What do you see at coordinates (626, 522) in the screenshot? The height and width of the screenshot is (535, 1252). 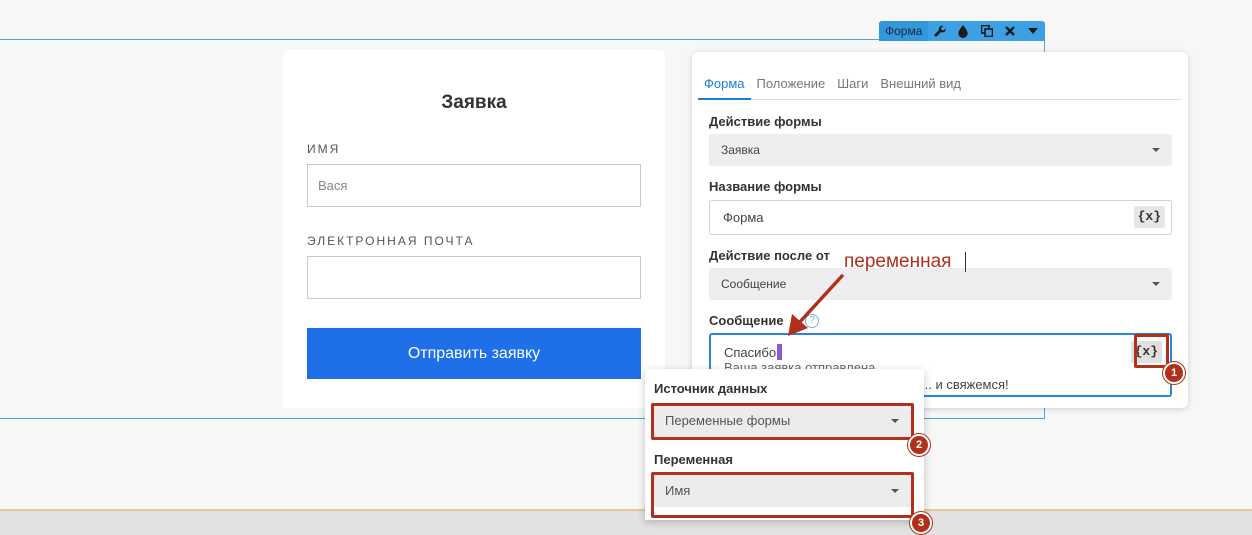 I see `bottom-strip` at bounding box center [626, 522].